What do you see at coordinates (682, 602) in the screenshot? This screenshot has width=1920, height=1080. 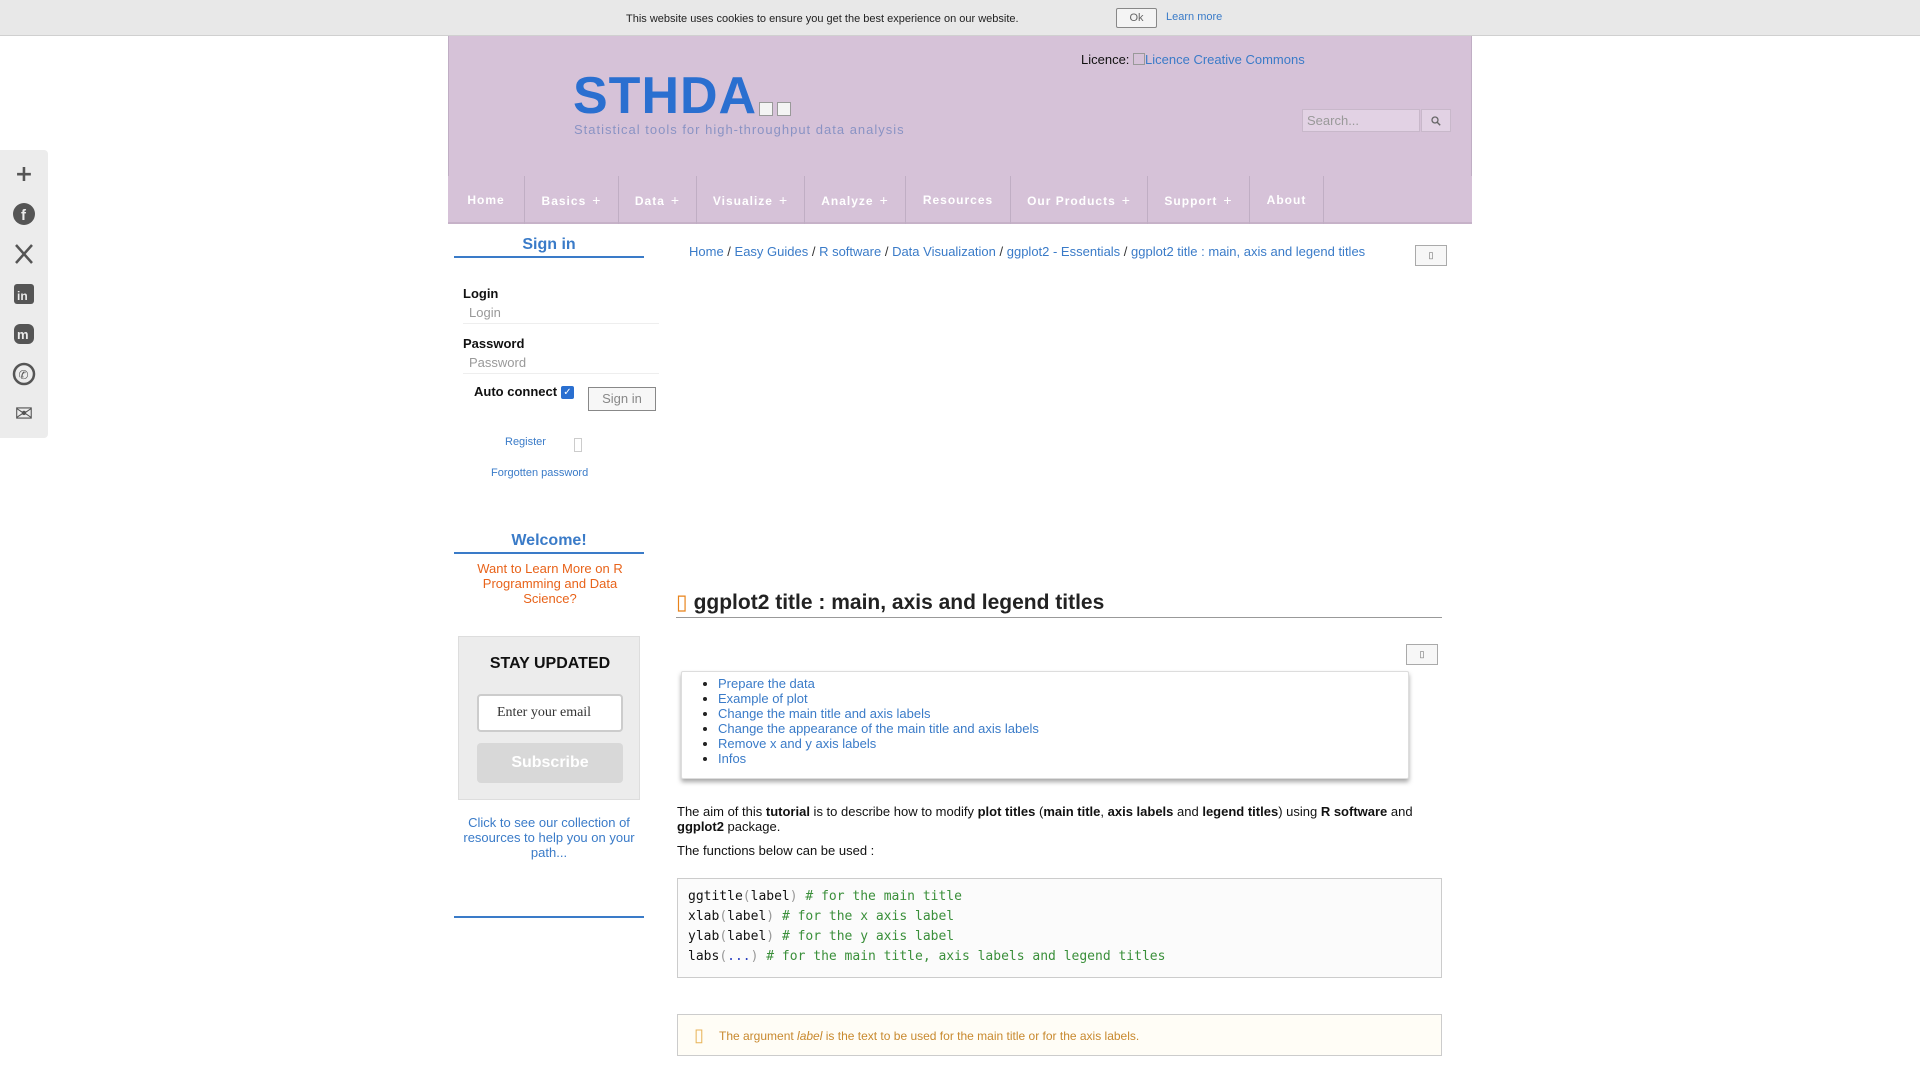 I see `title-icon: ▯` at bounding box center [682, 602].